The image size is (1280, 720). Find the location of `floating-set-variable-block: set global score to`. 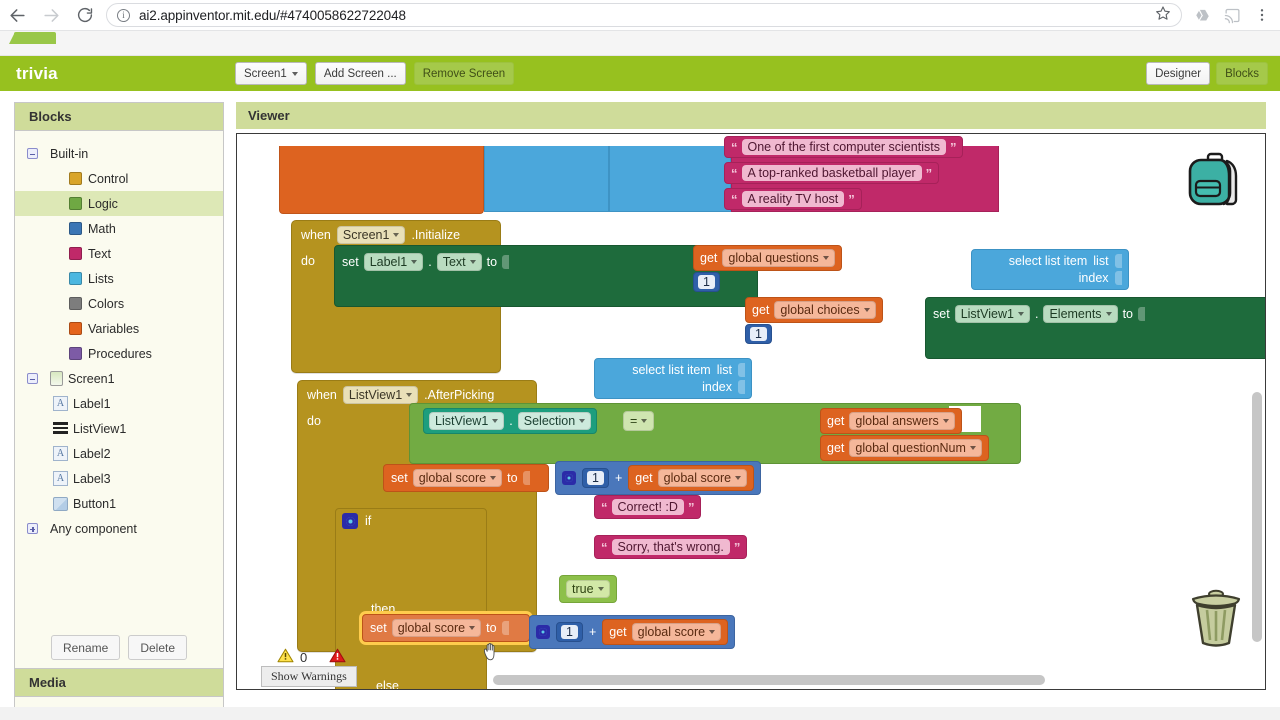

floating-set-variable-block: set global score to is located at coordinates (446, 628).